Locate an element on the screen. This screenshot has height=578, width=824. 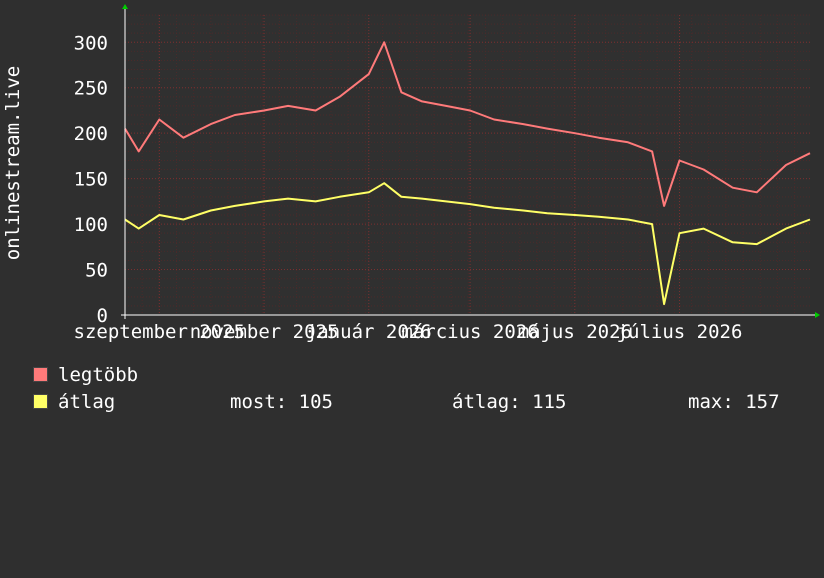
x-tick-label: május 2026 is located at coordinates (575, 332).